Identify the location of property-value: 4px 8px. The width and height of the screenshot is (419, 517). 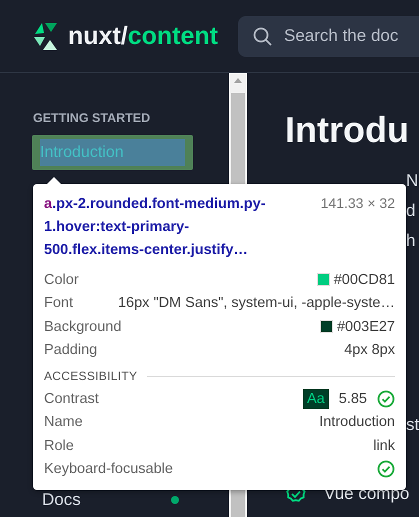
(369, 350).